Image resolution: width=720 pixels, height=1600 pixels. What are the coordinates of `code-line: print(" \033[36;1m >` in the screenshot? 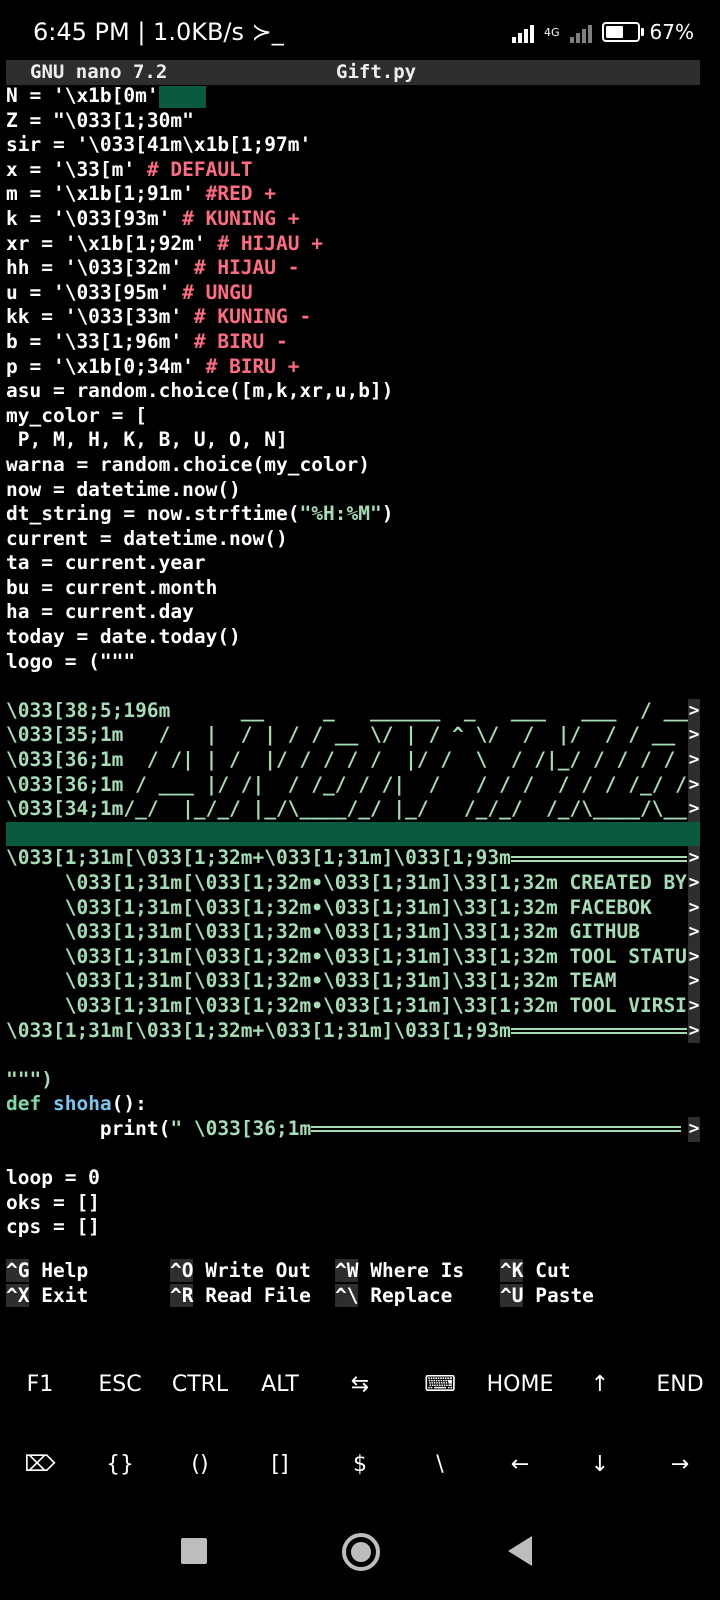 It's located at (353, 1129).